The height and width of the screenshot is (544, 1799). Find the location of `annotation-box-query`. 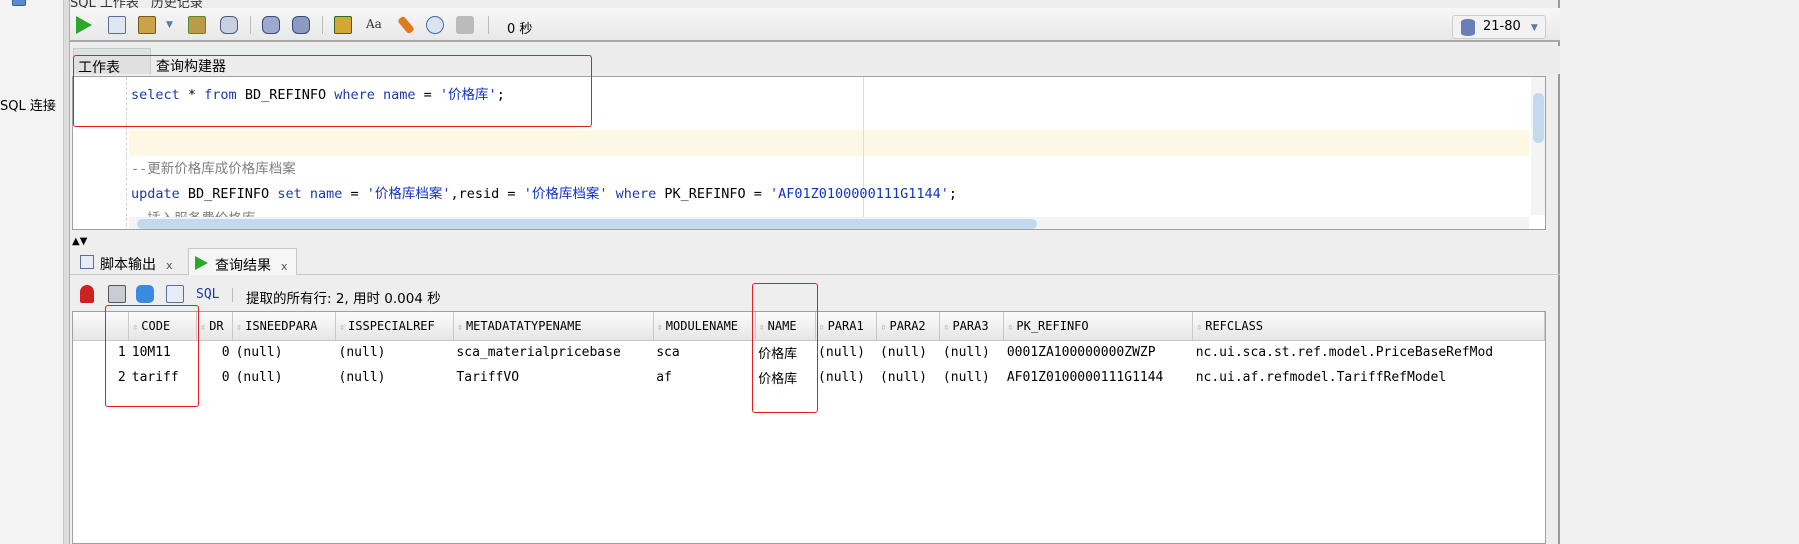

annotation-box-query is located at coordinates (332, 91).